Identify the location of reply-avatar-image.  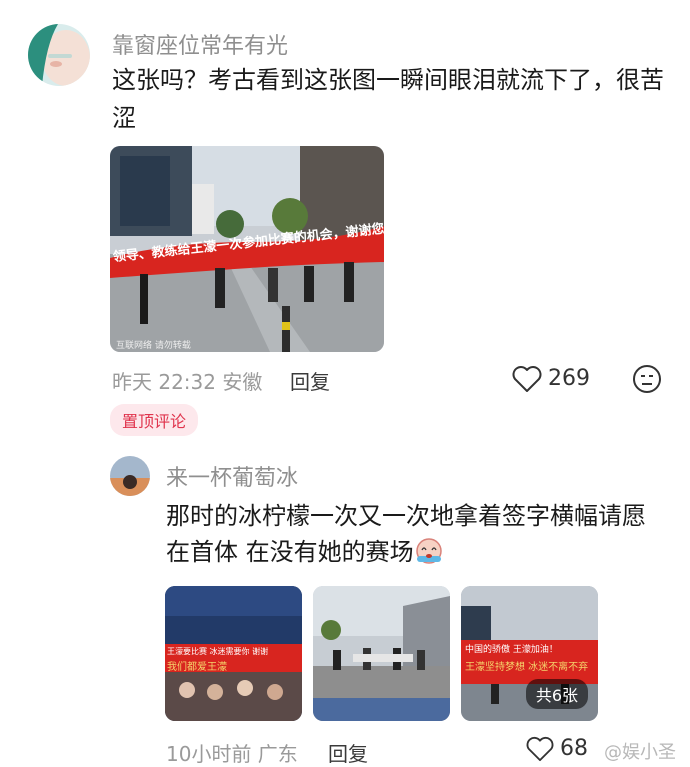
(130, 476).